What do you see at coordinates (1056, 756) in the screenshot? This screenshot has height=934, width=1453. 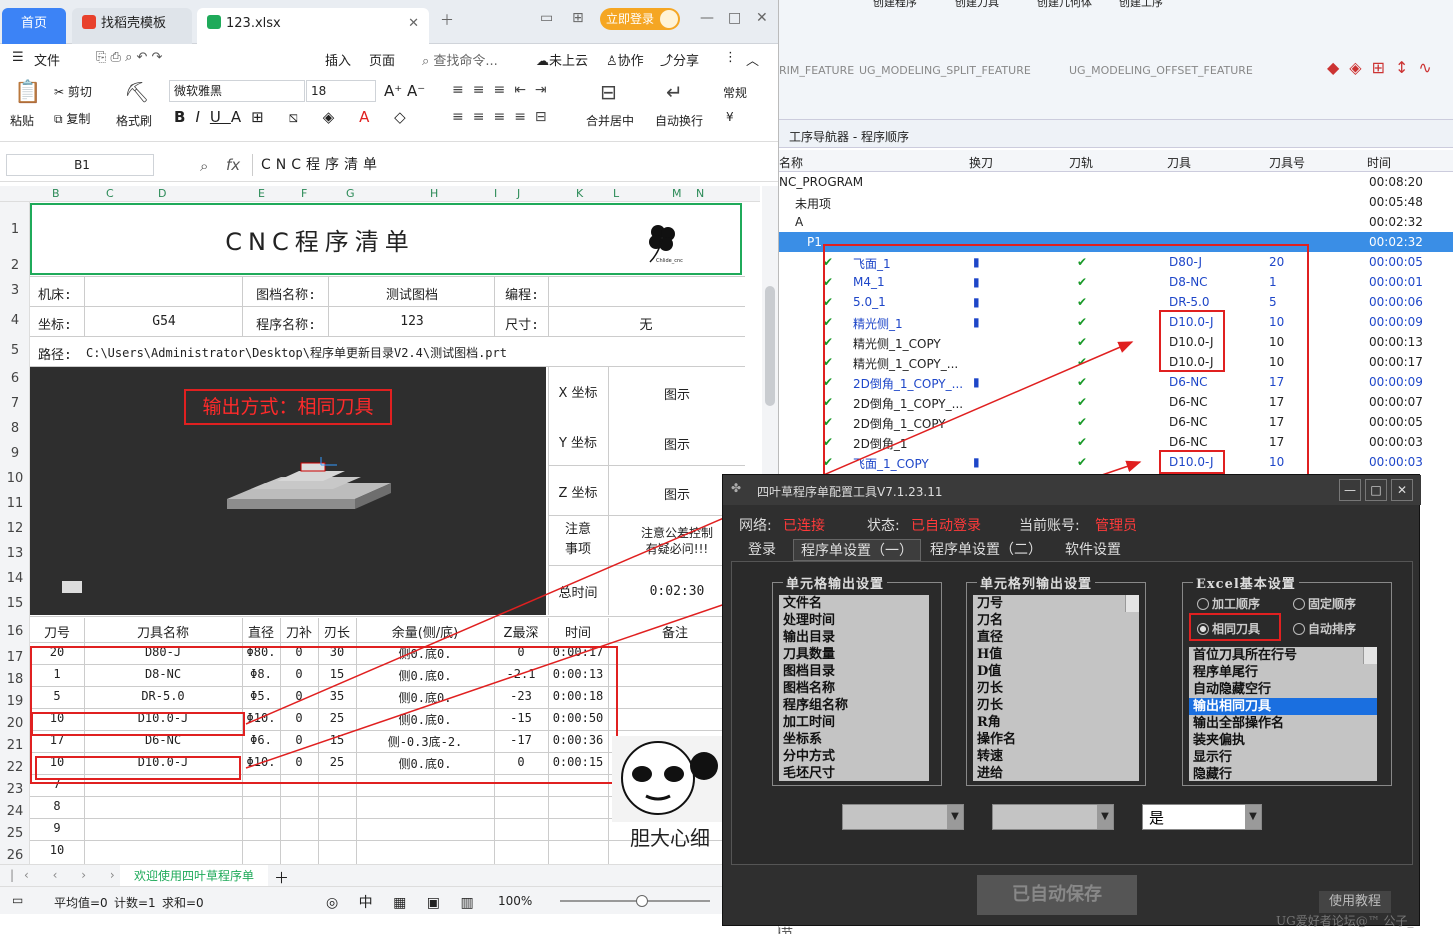 I see `list-item: 转速` at bounding box center [1056, 756].